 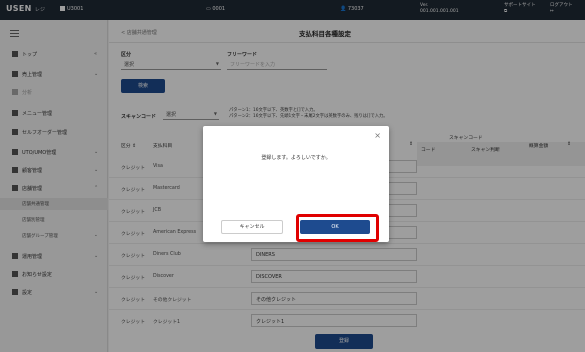 I want to click on close-icon: ×, so click(x=377, y=135).